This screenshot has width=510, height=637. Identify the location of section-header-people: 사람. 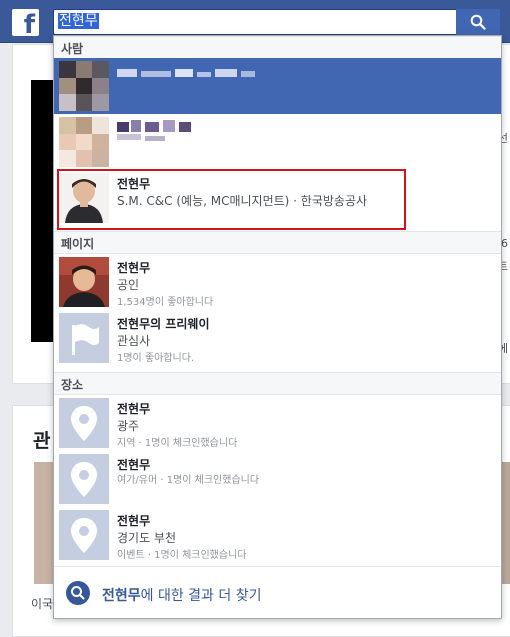
(277, 47).